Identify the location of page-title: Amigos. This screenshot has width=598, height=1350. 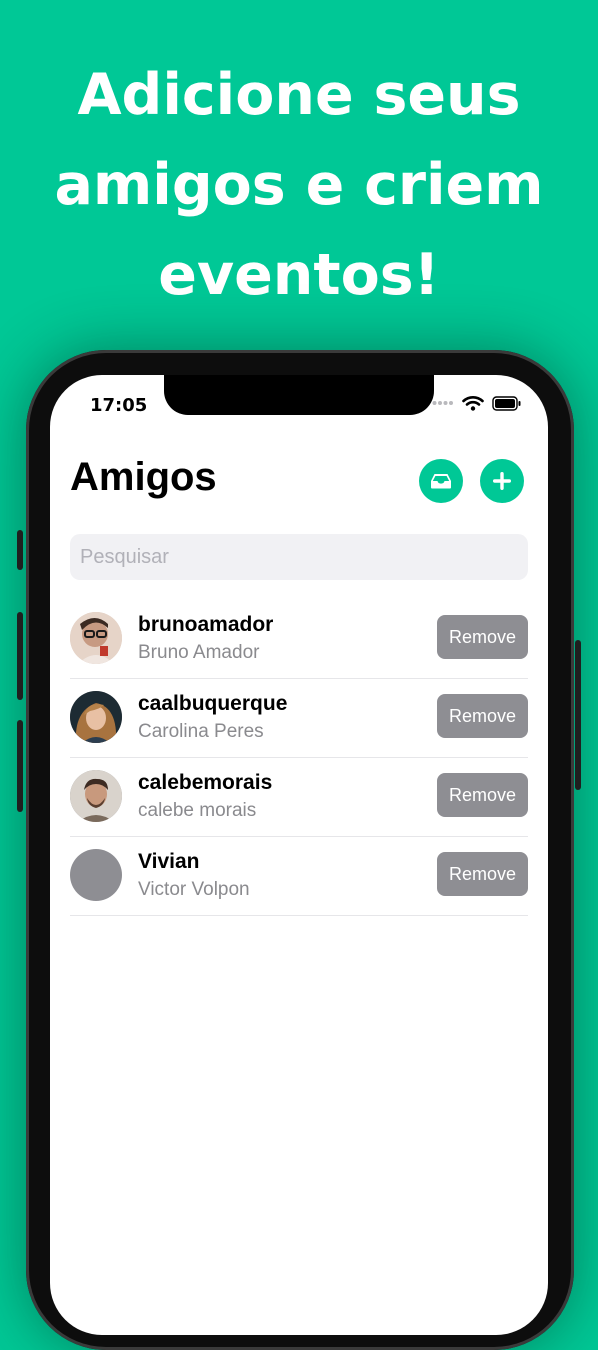
(143, 477).